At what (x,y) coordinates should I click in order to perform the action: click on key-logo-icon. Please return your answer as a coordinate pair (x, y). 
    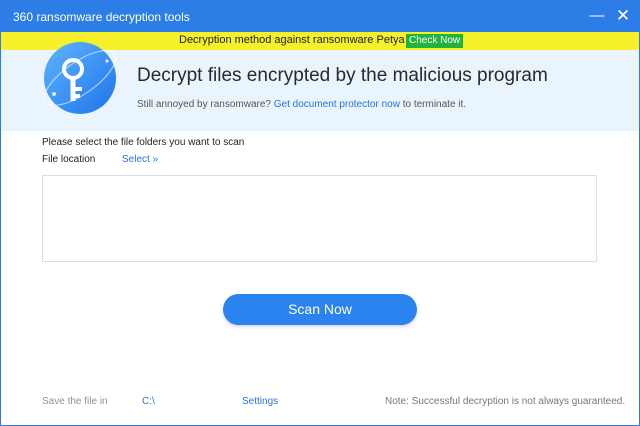
    Looking at the image, I should click on (80, 78).